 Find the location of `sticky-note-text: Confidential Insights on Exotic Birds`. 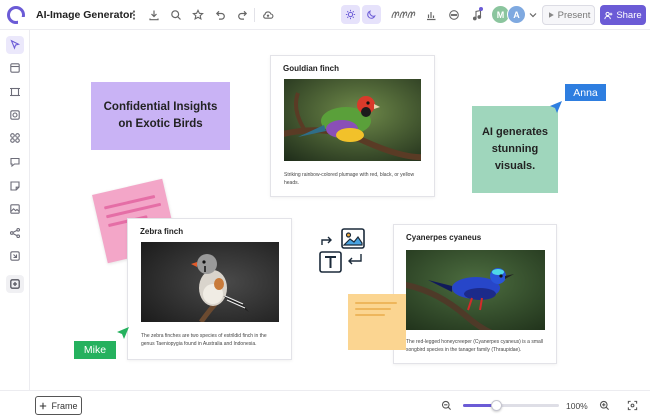

sticky-note-text: Confidential Insights on Exotic Birds is located at coordinates (160, 115).